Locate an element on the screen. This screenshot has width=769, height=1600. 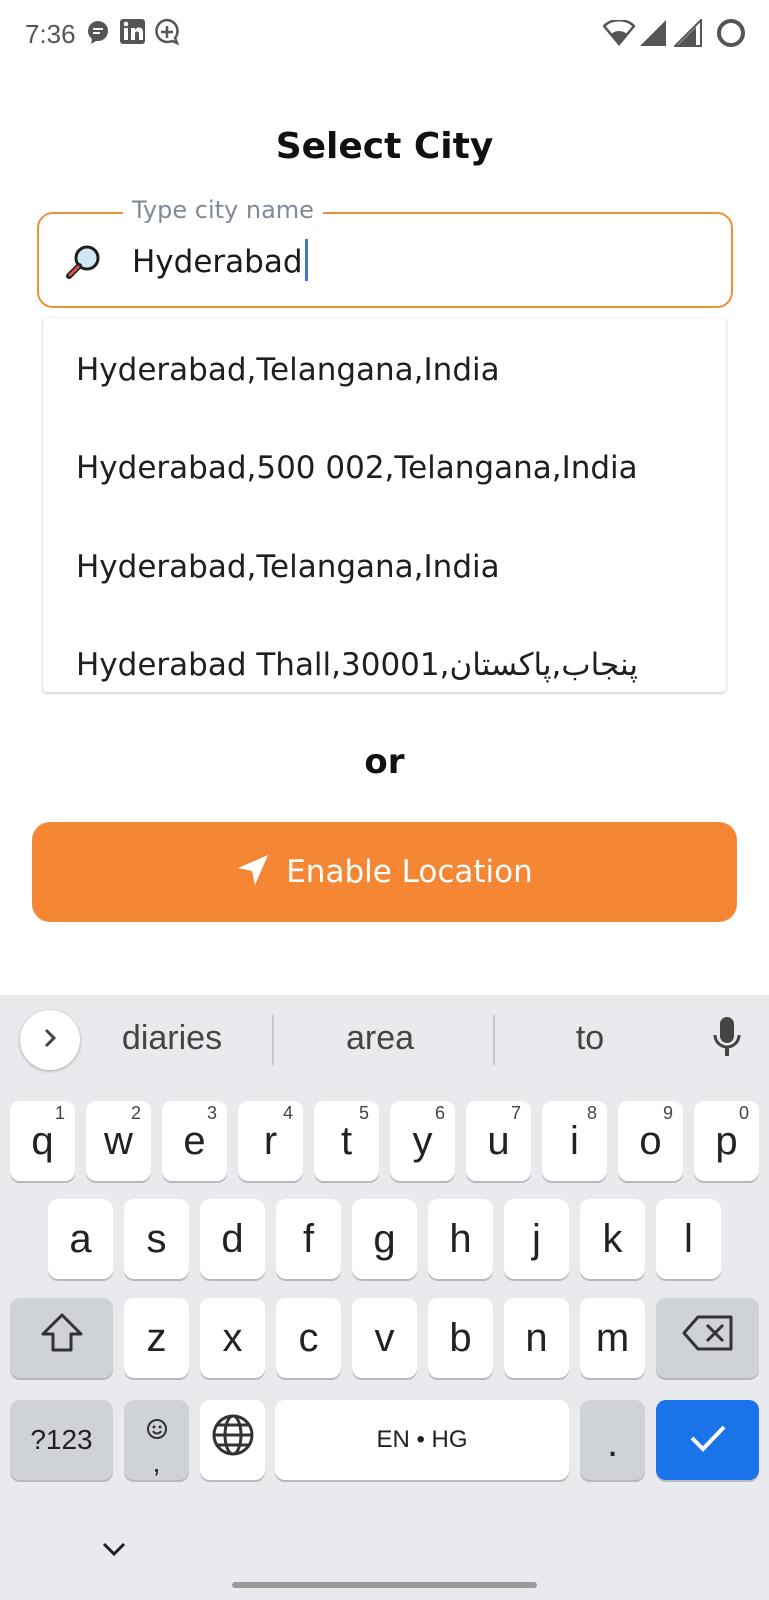
key-number-hint: 7 is located at coordinates (515, 1113).